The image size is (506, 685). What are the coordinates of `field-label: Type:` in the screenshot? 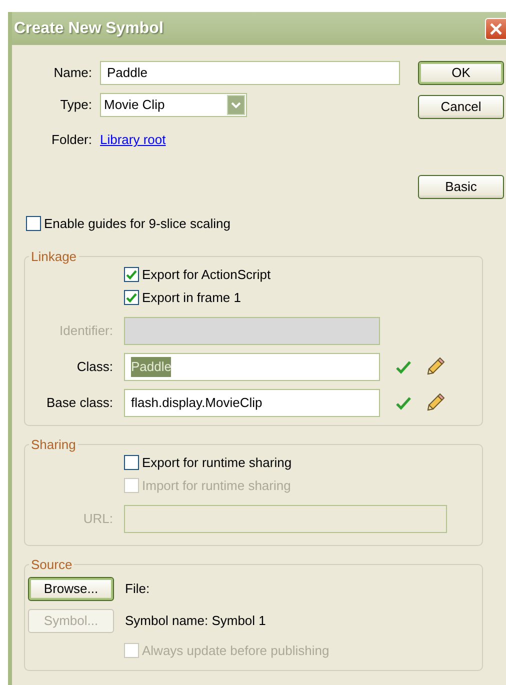 It's located at (75, 105).